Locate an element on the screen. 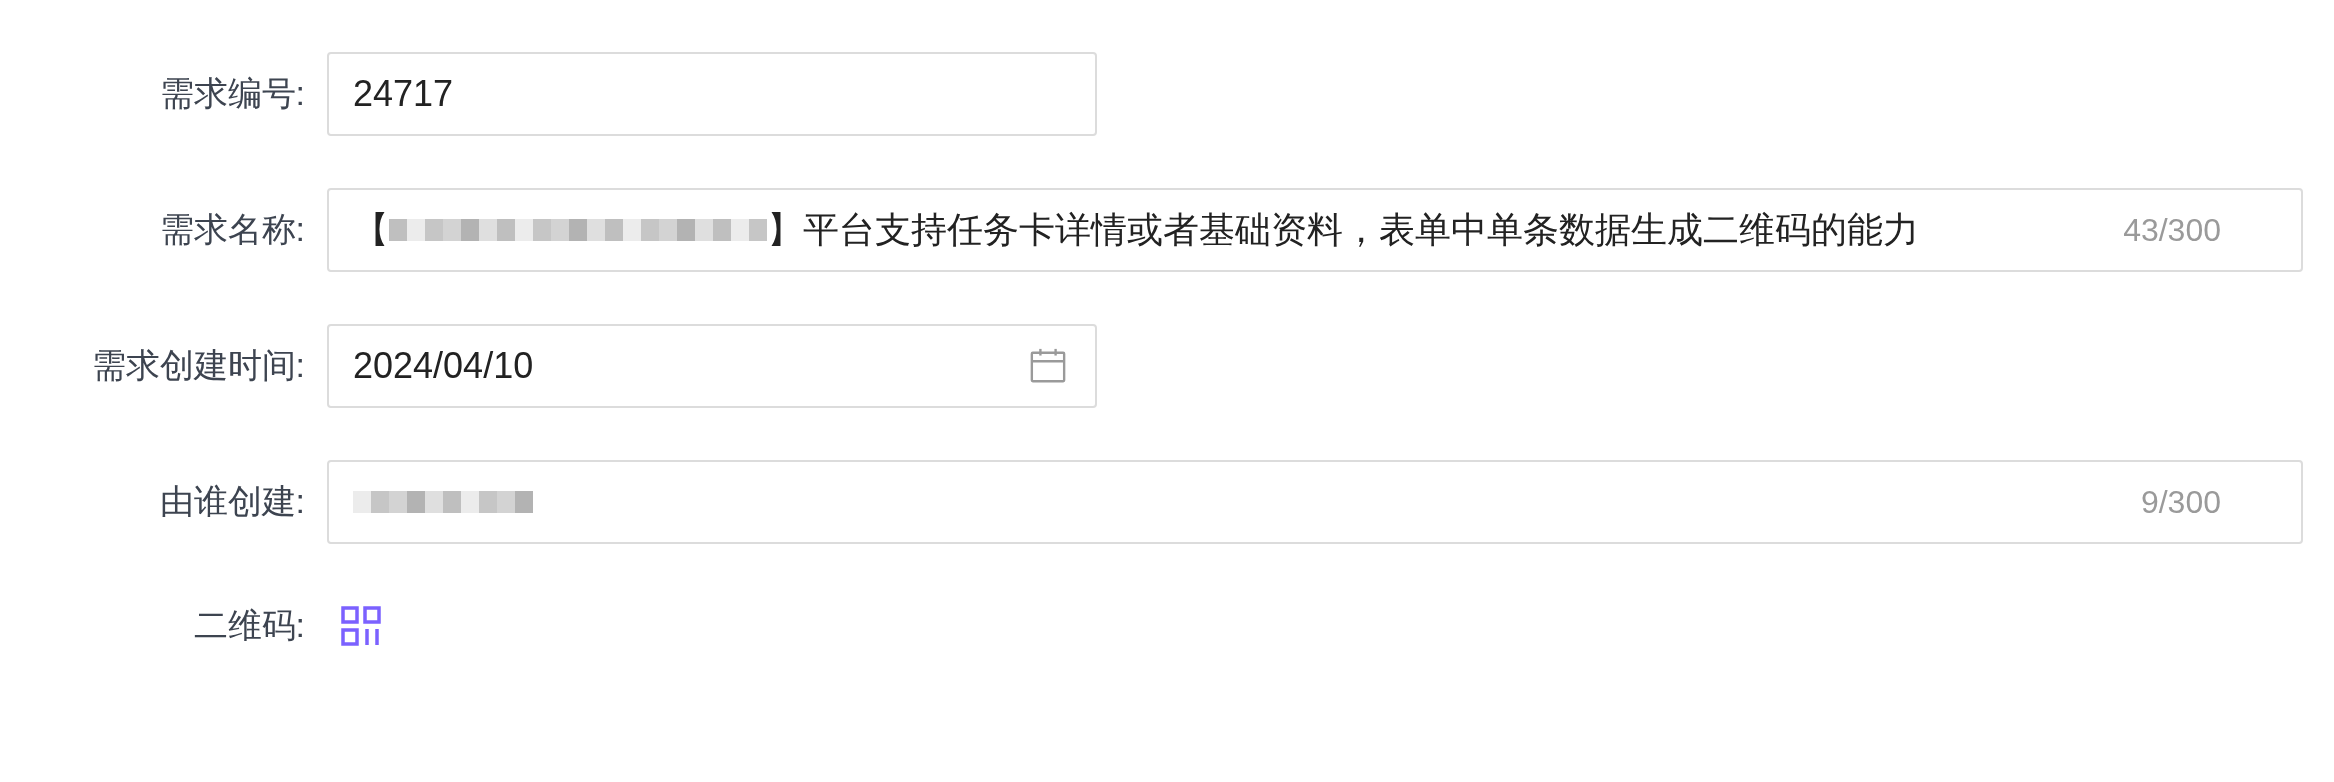 The width and height of the screenshot is (2334, 782). field-value: 24717 is located at coordinates (403, 94).